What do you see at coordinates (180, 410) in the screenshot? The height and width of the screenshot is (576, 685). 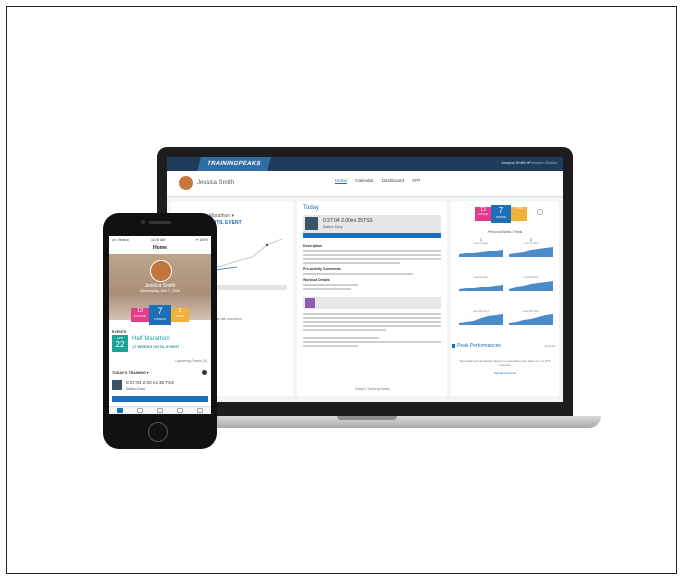 I see `metrics-tab-icon` at bounding box center [180, 410].